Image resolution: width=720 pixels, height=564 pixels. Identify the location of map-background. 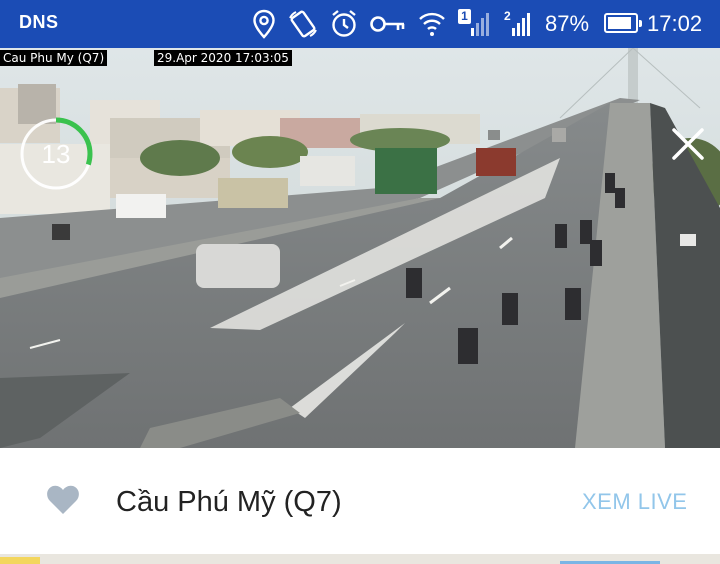
(360, 559).